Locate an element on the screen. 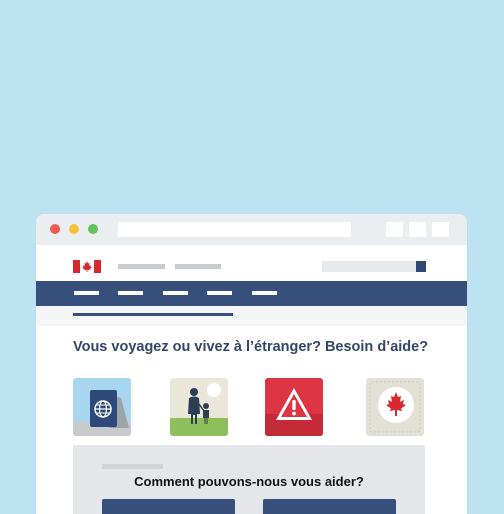 This screenshot has width=504, height=514. tile-passport is located at coordinates (102, 407).